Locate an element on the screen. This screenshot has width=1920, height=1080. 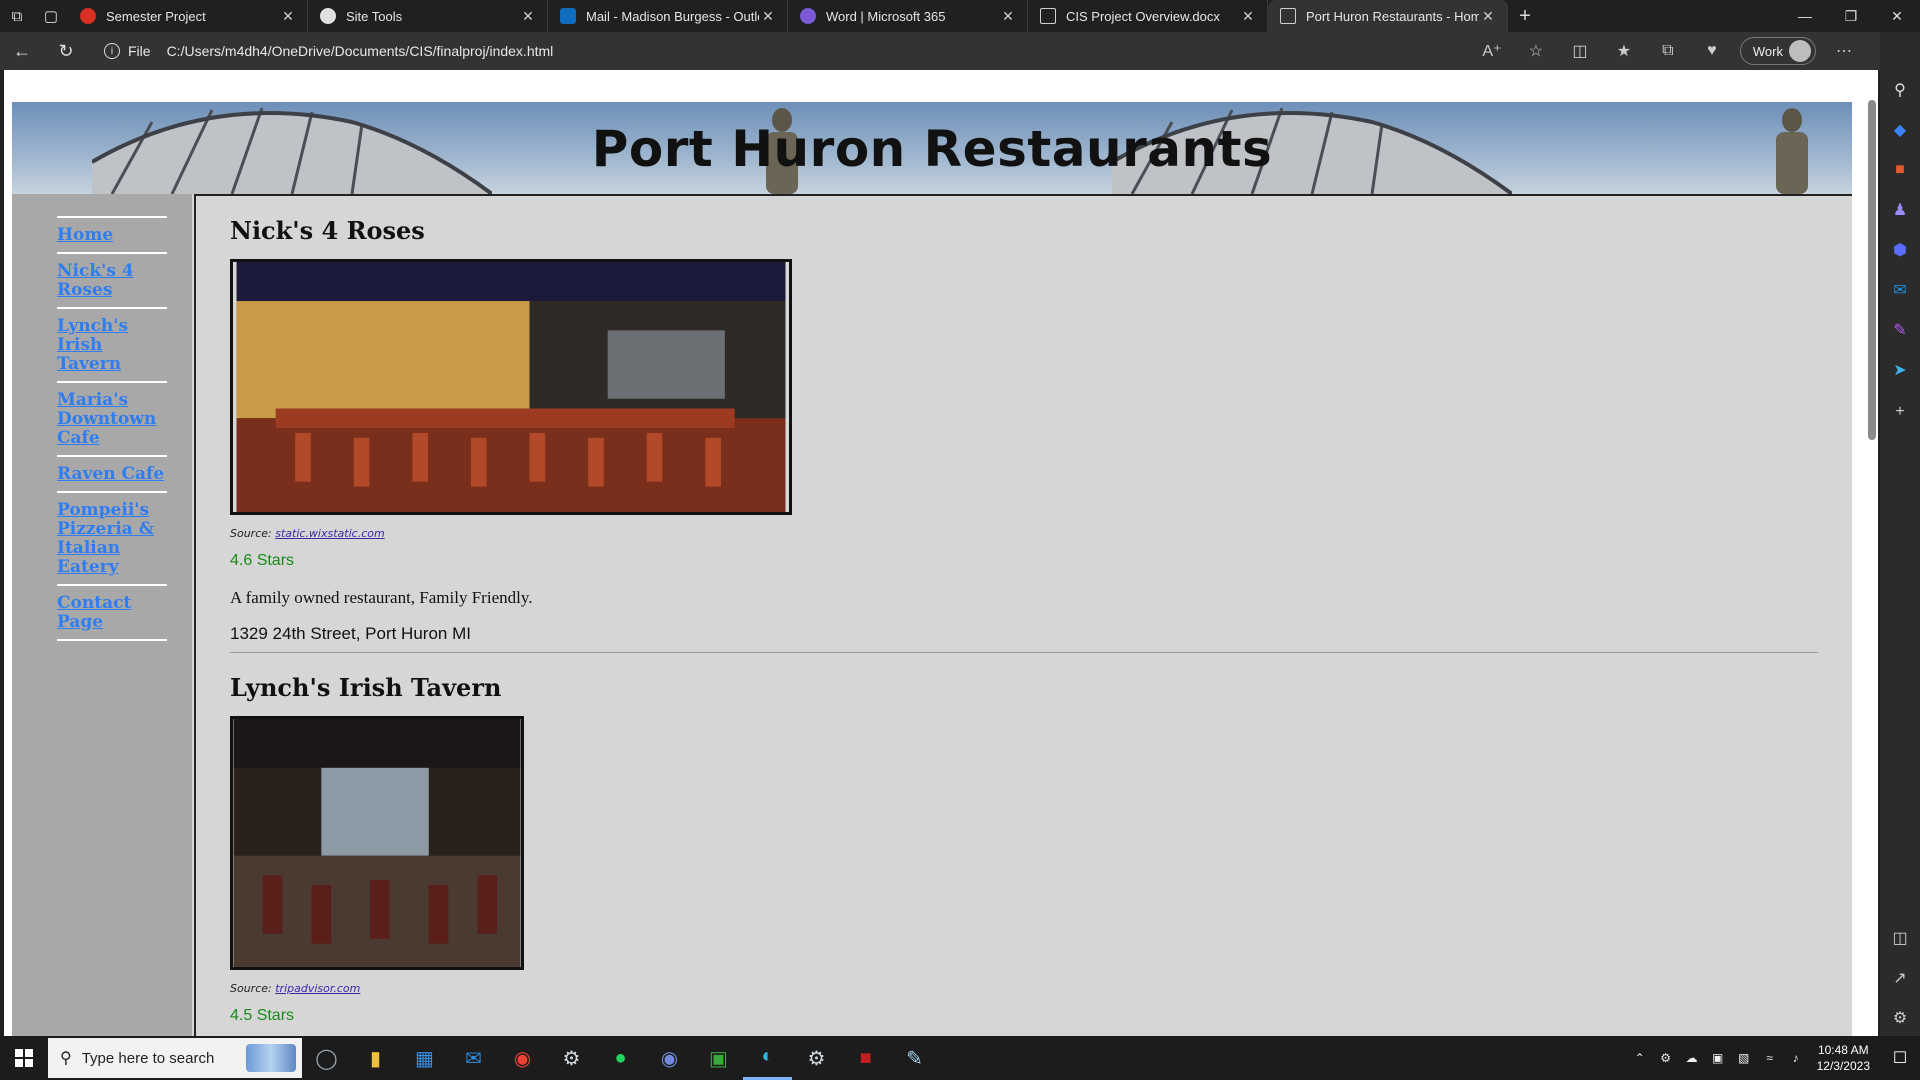
nav-link-lynchs-irish-tavern: Lynch's Irish Tavern is located at coordinates (112, 345).